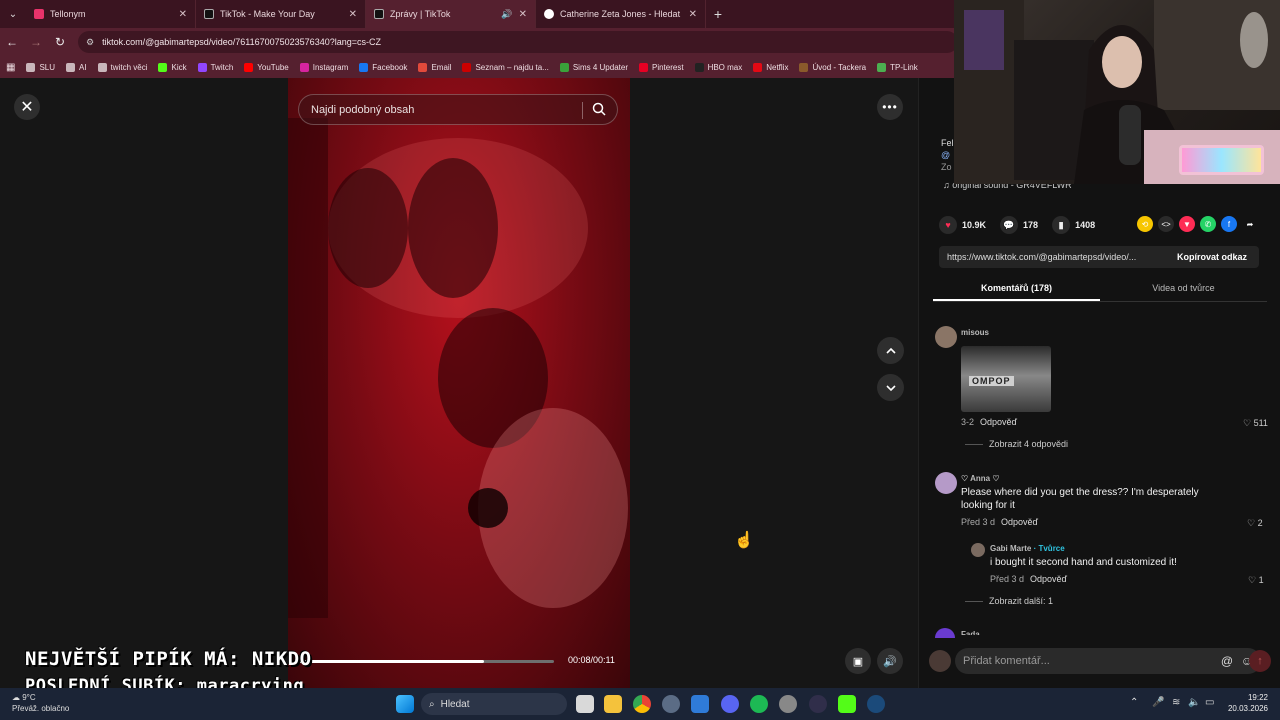 This screenshot has width=1280, height=720. I want to click on show-replies-button: Zobrazit 4 odpovědi, so click(1016, 444).